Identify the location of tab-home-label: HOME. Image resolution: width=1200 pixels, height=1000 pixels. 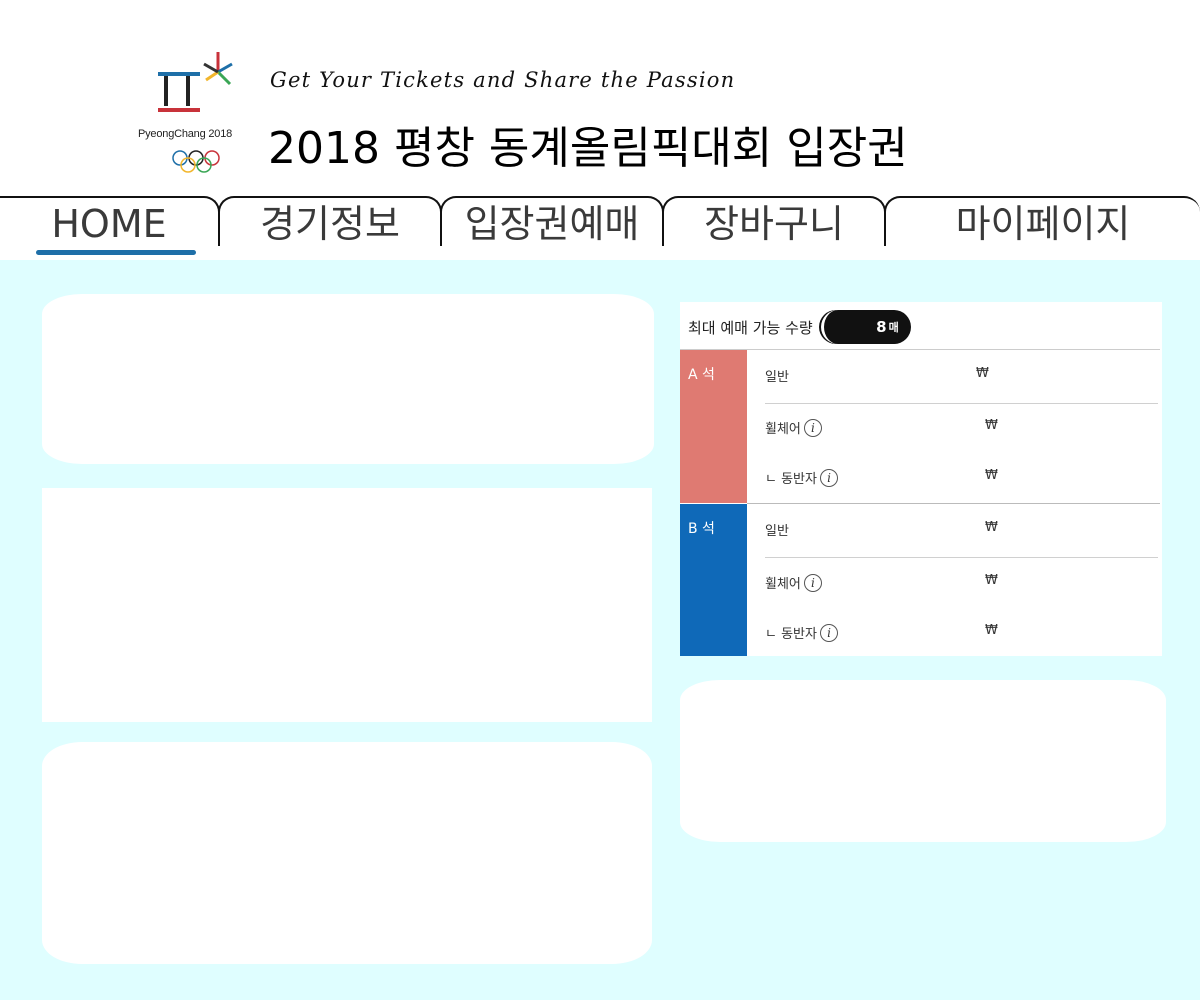
(109, 224).